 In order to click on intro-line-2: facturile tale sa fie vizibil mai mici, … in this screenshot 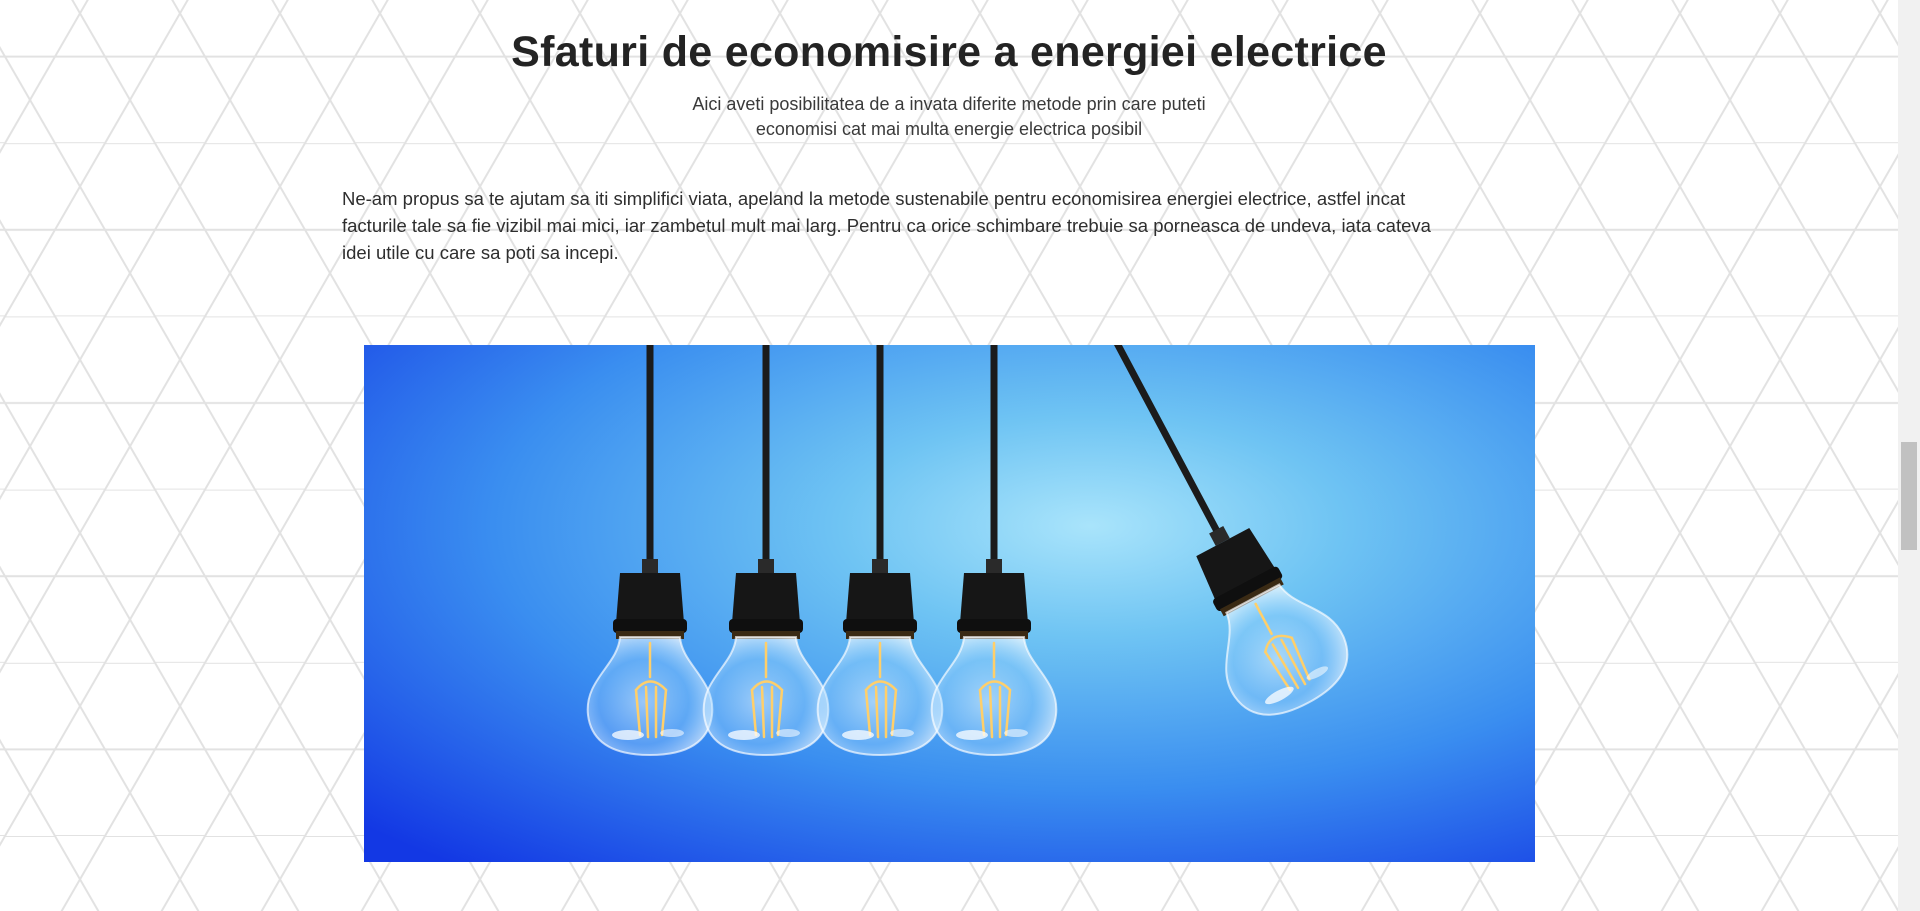, I will do `click(886, 225)`.